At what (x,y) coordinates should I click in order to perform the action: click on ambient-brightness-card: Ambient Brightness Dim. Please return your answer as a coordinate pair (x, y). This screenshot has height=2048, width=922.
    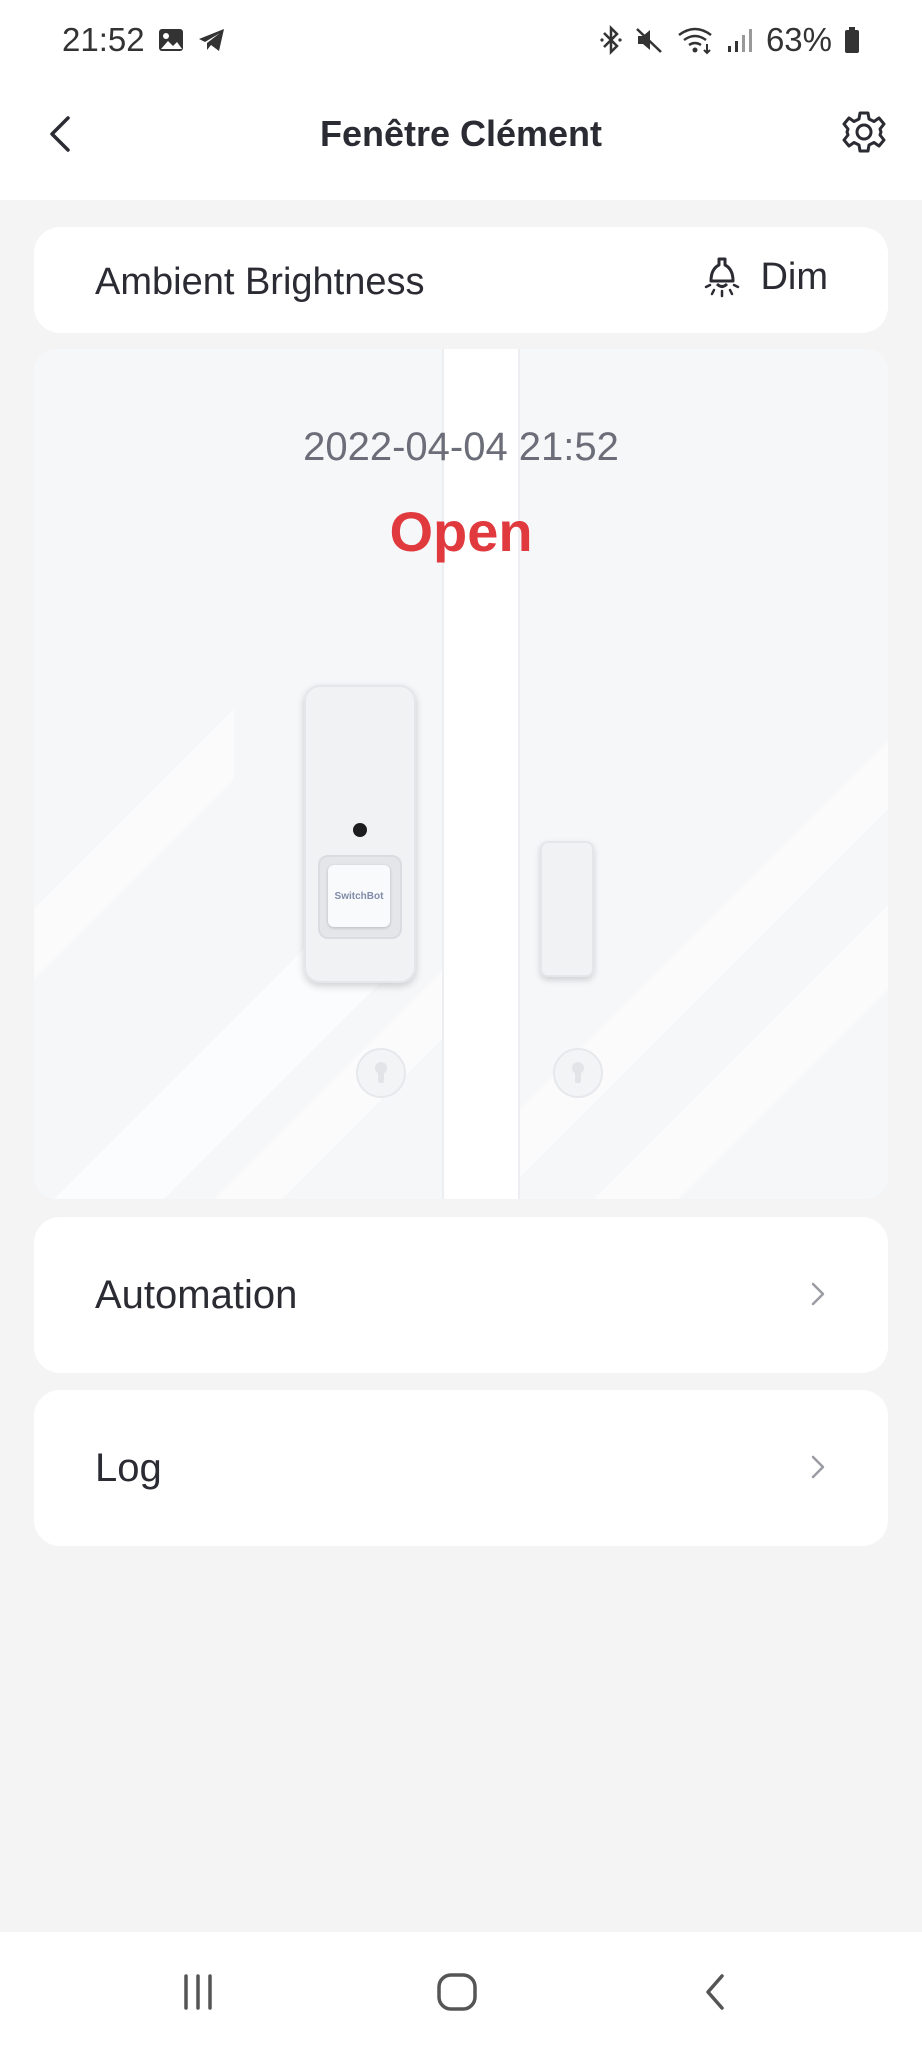
    Looking at the image, I should click on (461, 280).